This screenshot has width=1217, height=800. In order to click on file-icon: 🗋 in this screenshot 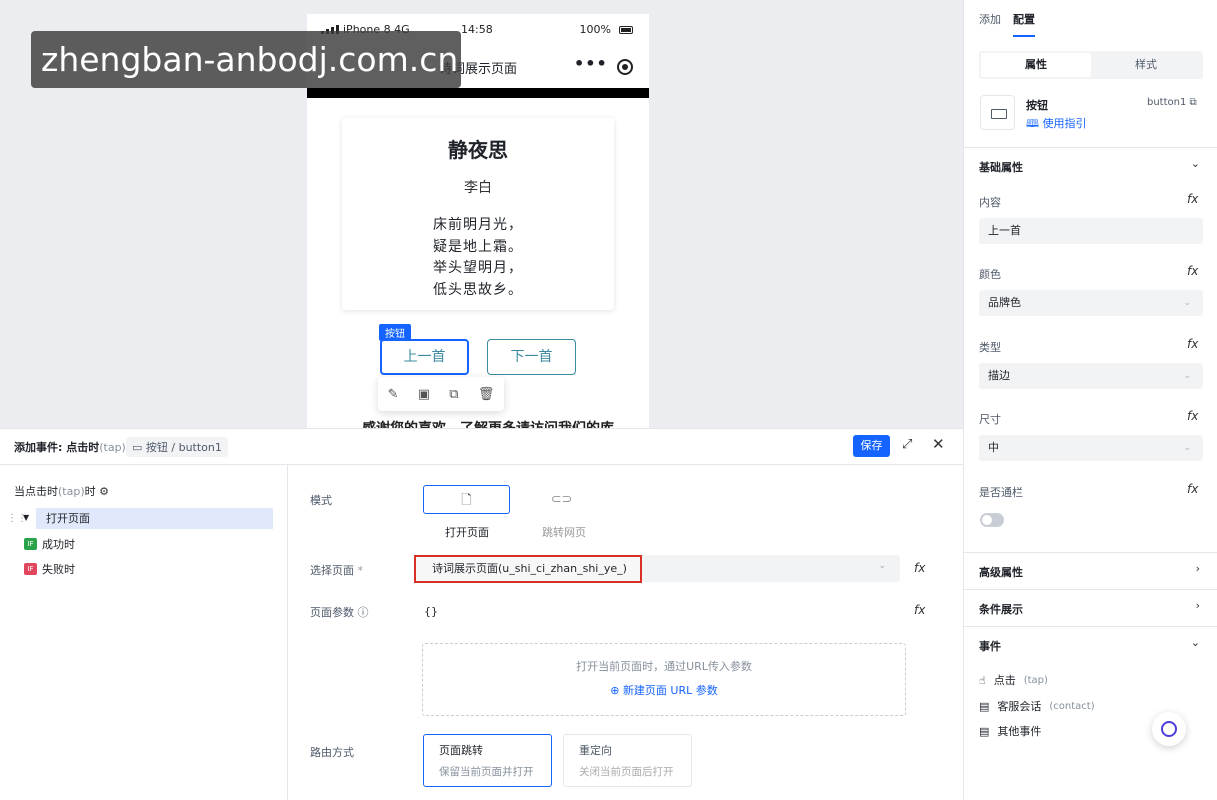, I will do `click(466, 500)`.